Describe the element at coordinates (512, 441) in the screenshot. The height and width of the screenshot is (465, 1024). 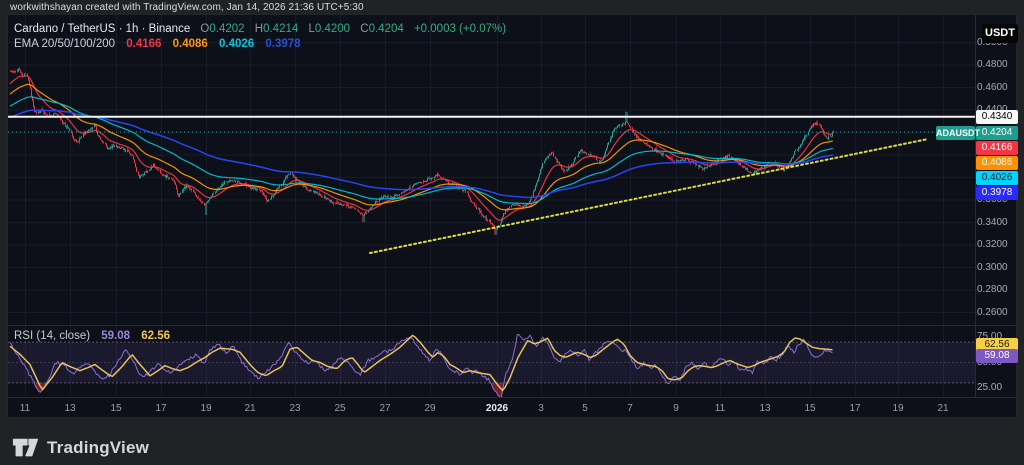
I see `bottom-bar` at that location.